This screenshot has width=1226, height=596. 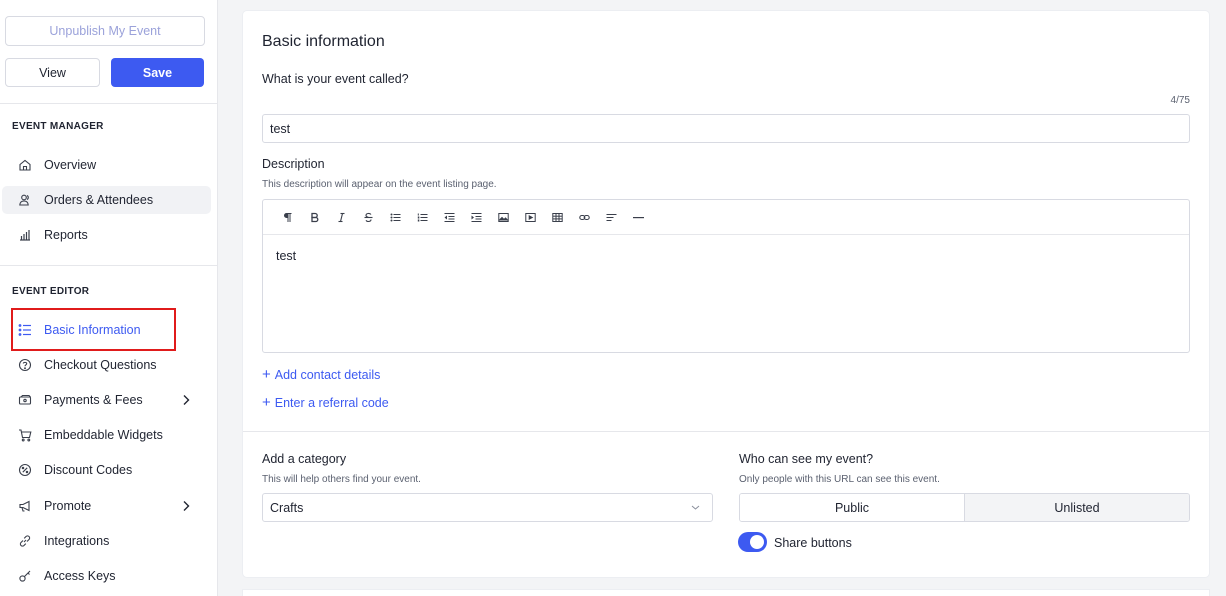 I want to click on visibility-toggle-group: Public Unlisted, so click(x=964, y=507).